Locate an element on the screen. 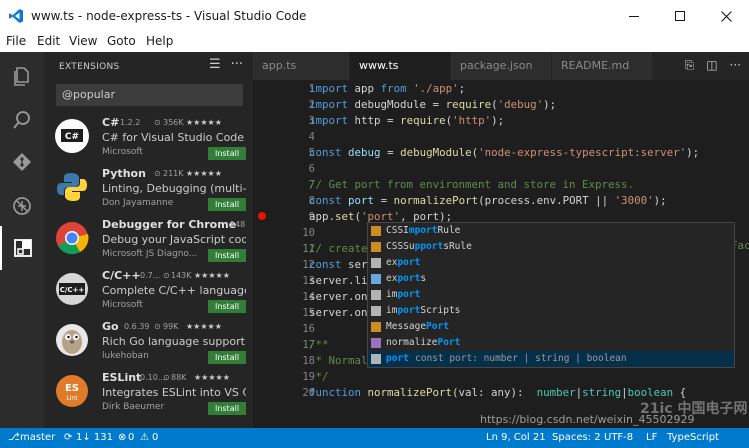  suggestion-item: normalizePort is located at coordinates (551, 343).